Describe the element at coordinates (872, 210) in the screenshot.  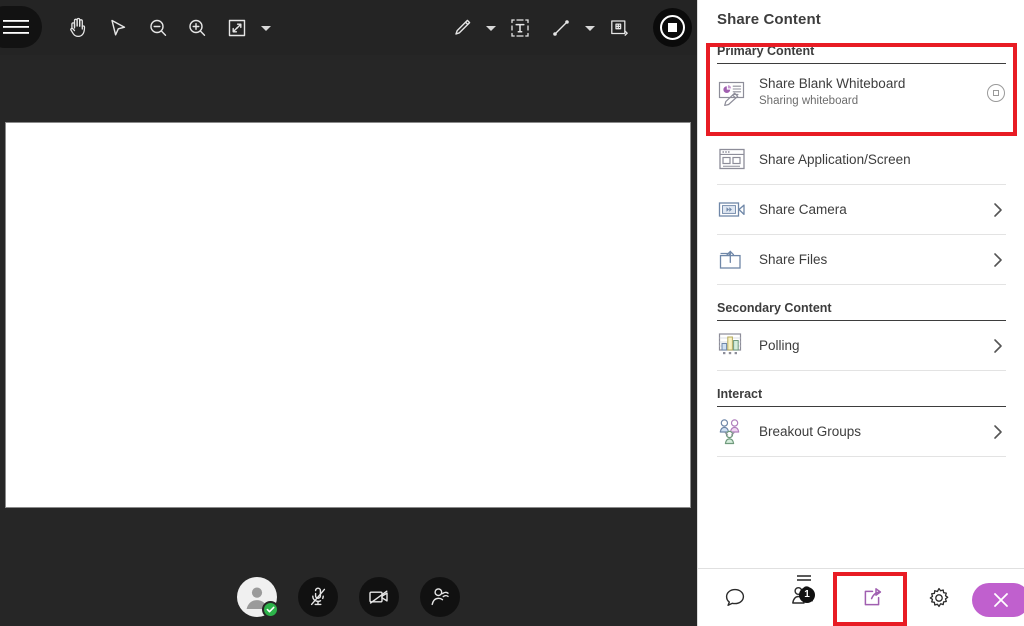
I see `share-option-text: Share Camera` at that location.